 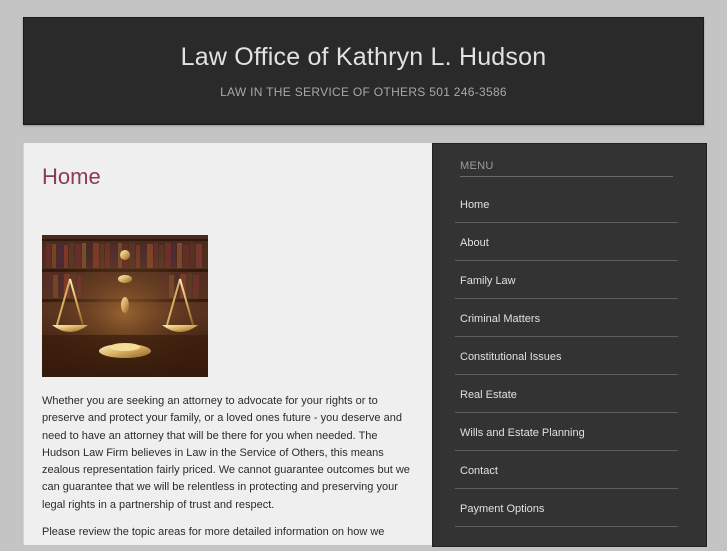 I want to click on menu-item-payment-options: Payment Options, so click(x=566, y=508).